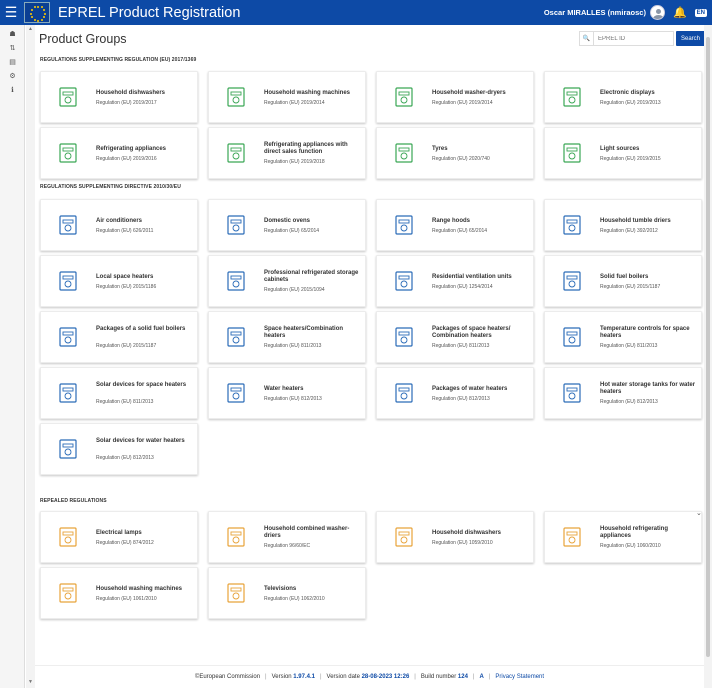 The width and height of the screenshot is (712, 688). What do you see at coordinates (657, 12) in the screenshot?
I see `avatar` at bounding box center [657, 12].